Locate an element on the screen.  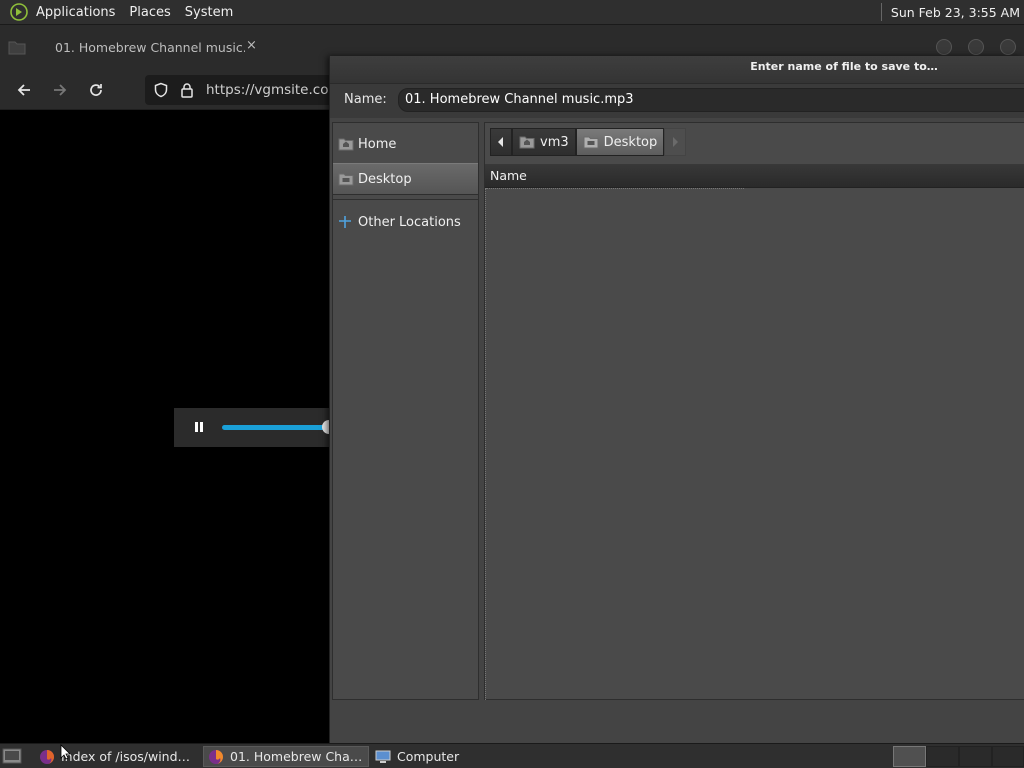
close-button is located at coordinates (1008, 47).